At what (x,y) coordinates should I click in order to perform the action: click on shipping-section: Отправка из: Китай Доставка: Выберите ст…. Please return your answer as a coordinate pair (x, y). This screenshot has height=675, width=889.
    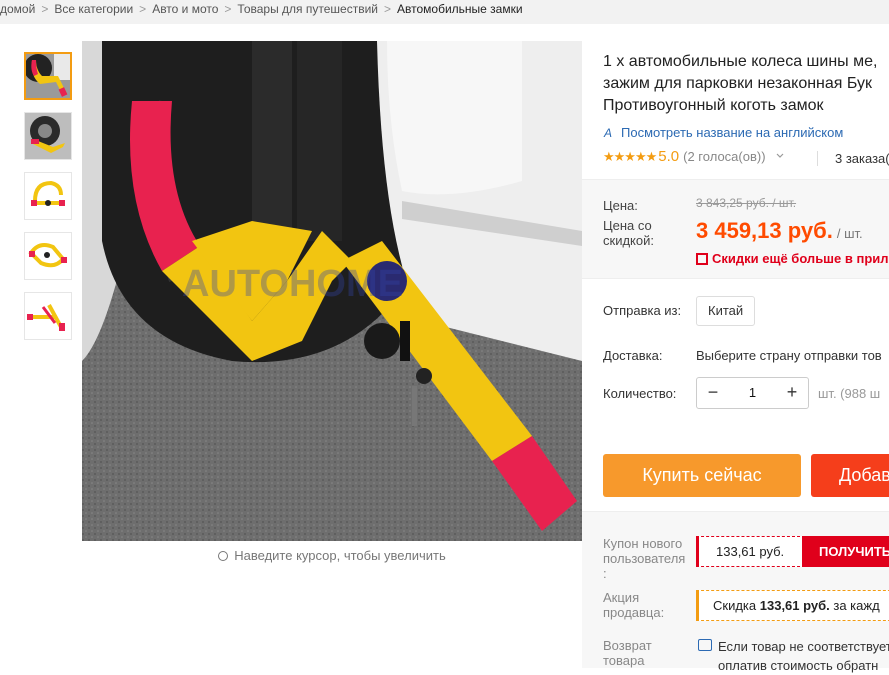
    Looking at the image, I should click on (735, 359).